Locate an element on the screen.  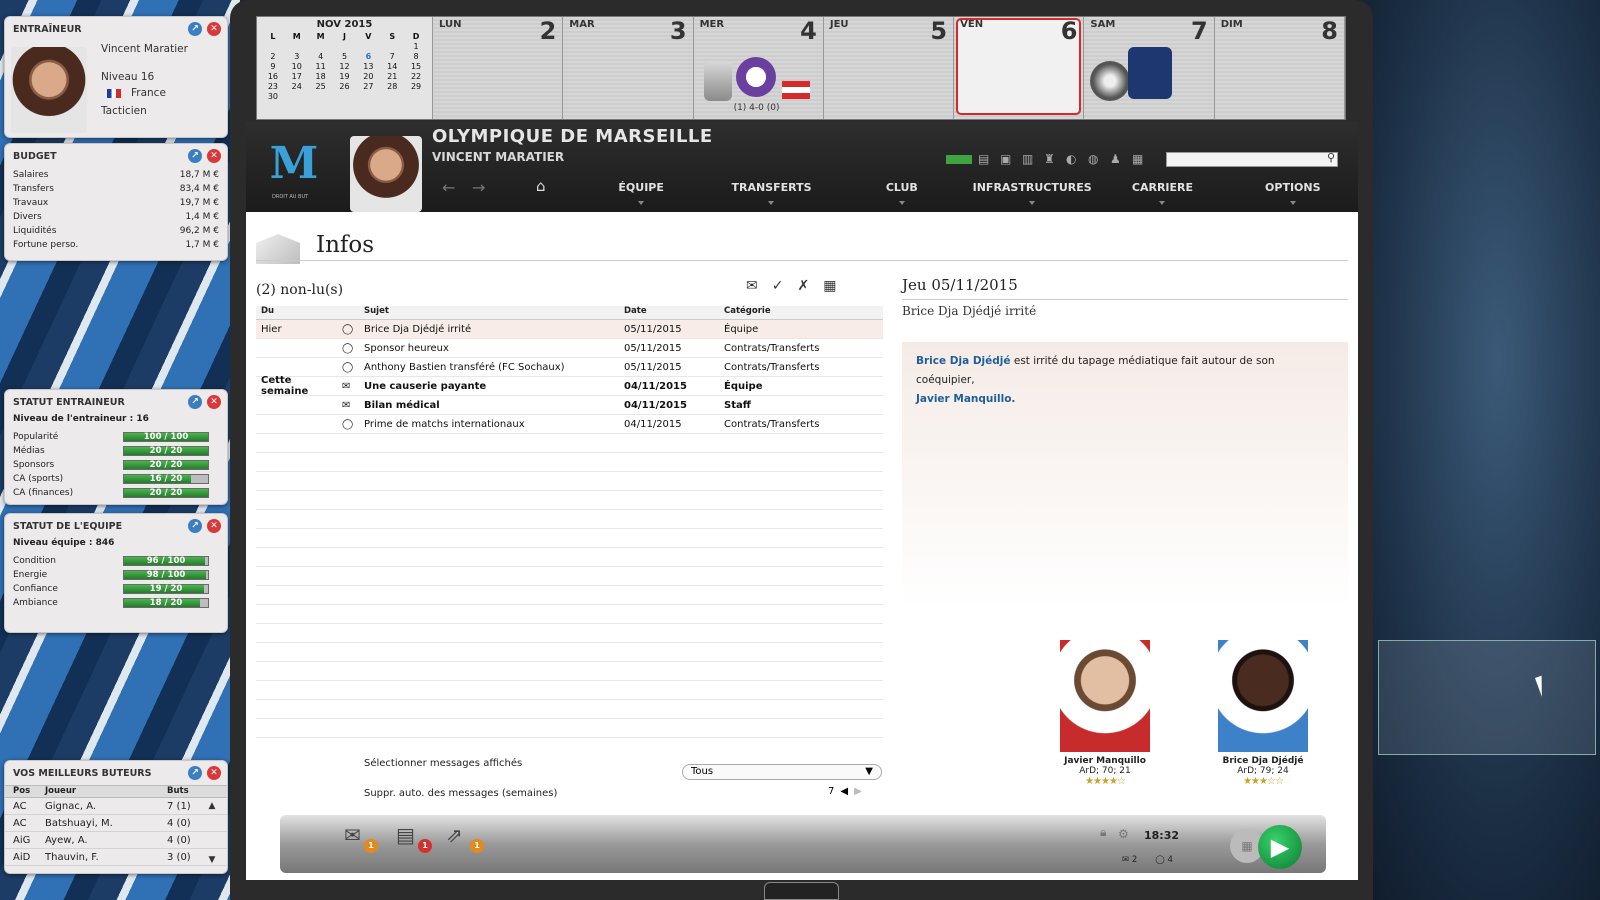
calendar-day: 21 is located at coordinates (392, 76).